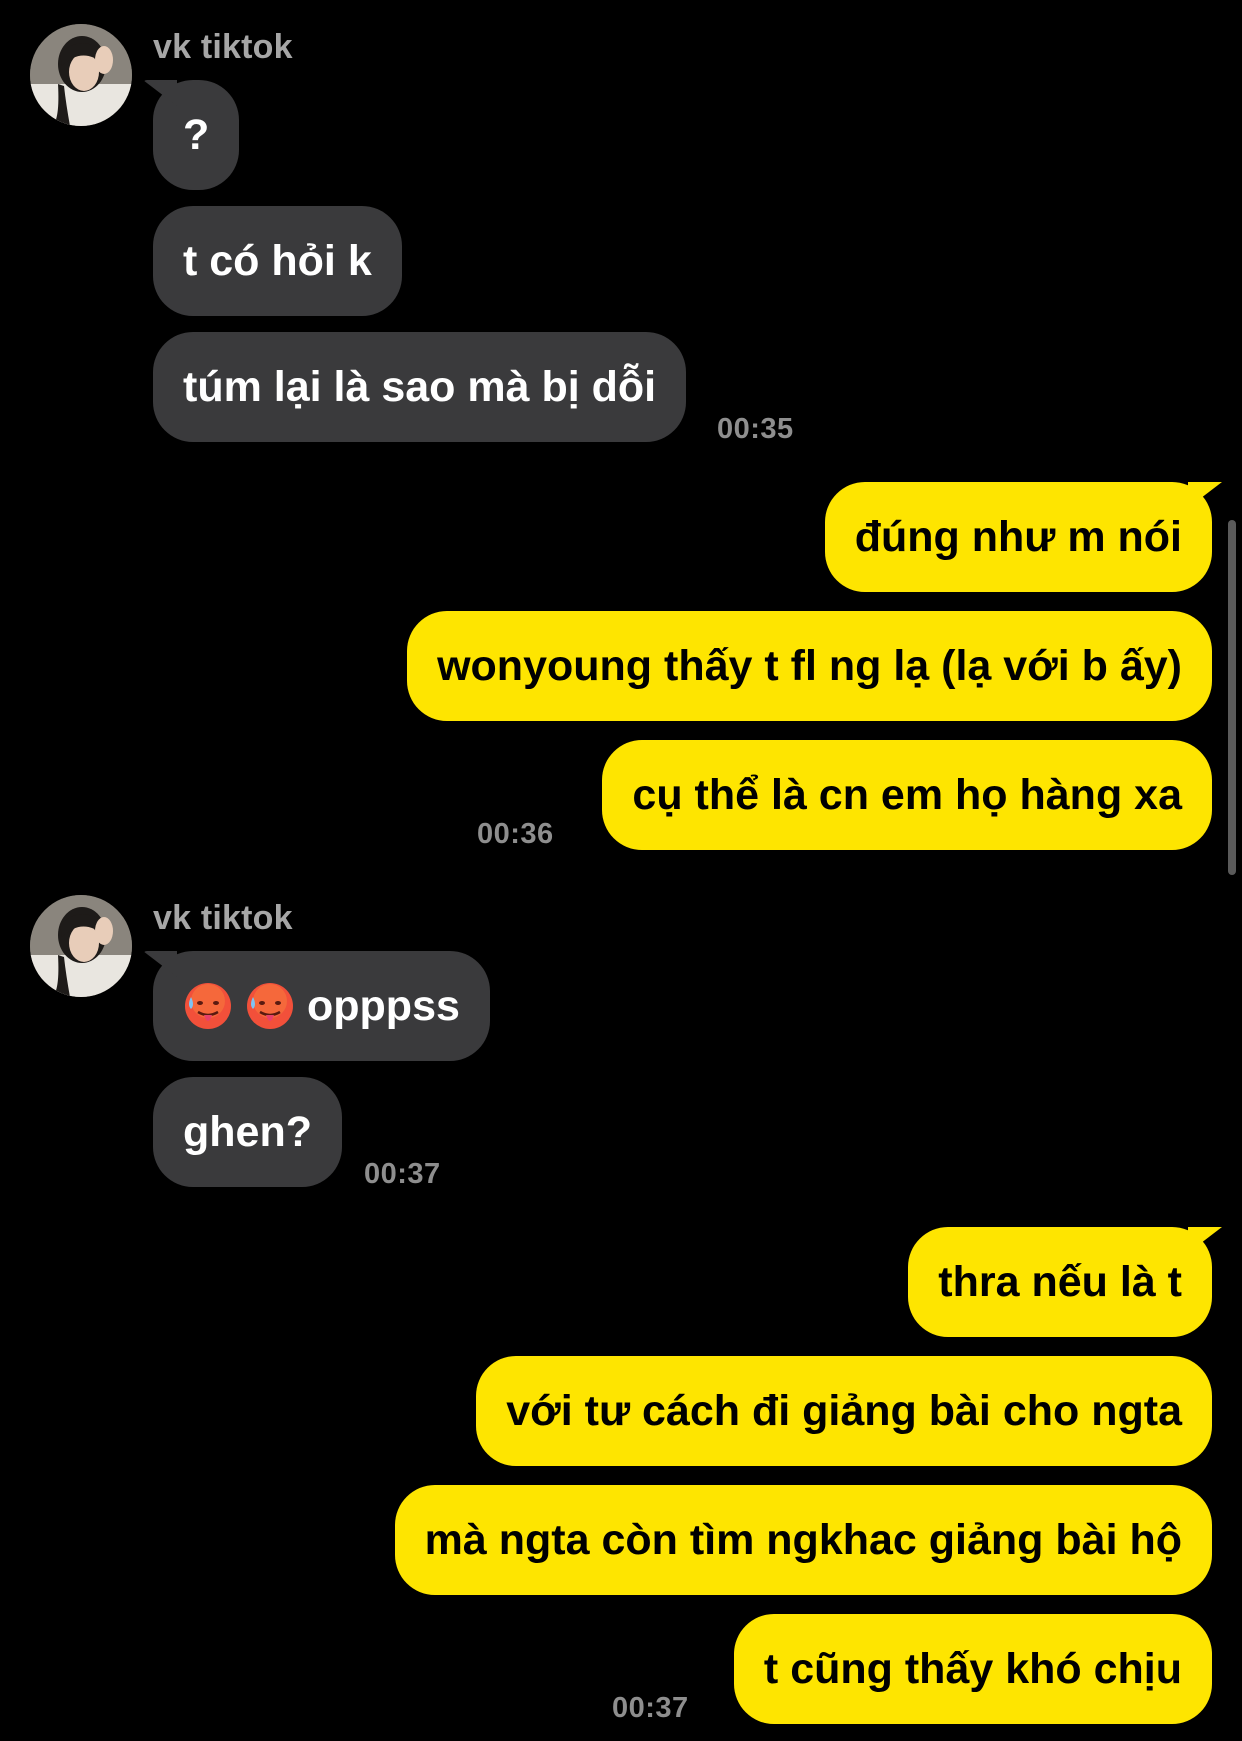 The width and height of the screenshot is (1242, 1741). I want to click on message-bubble: t cũng thấy khó chịu, so click(972, 1669).